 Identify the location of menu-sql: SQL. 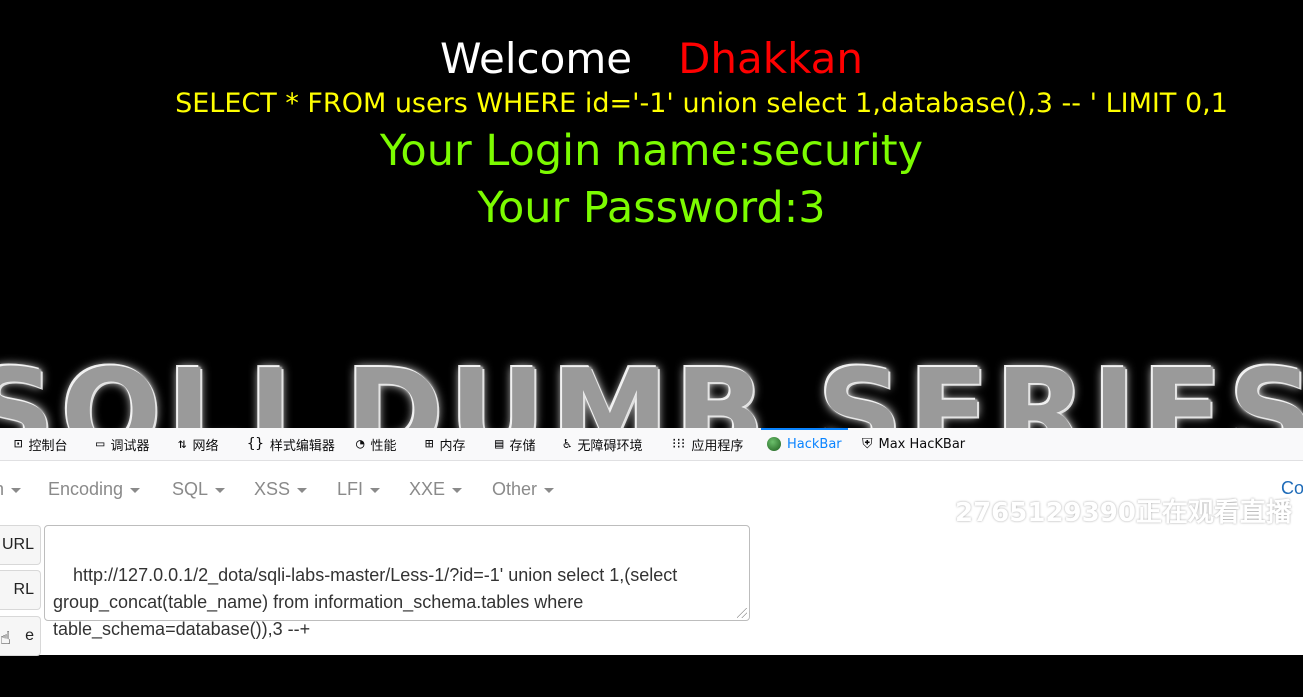
(199, 489).